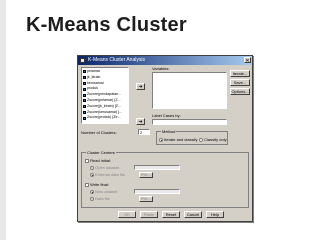 The height and width of the screenshot is (240, 320). Describe the element at coordinates (178, 139) in the screenshot. I see `method-iterate-option: Iterate and classify` at that location.